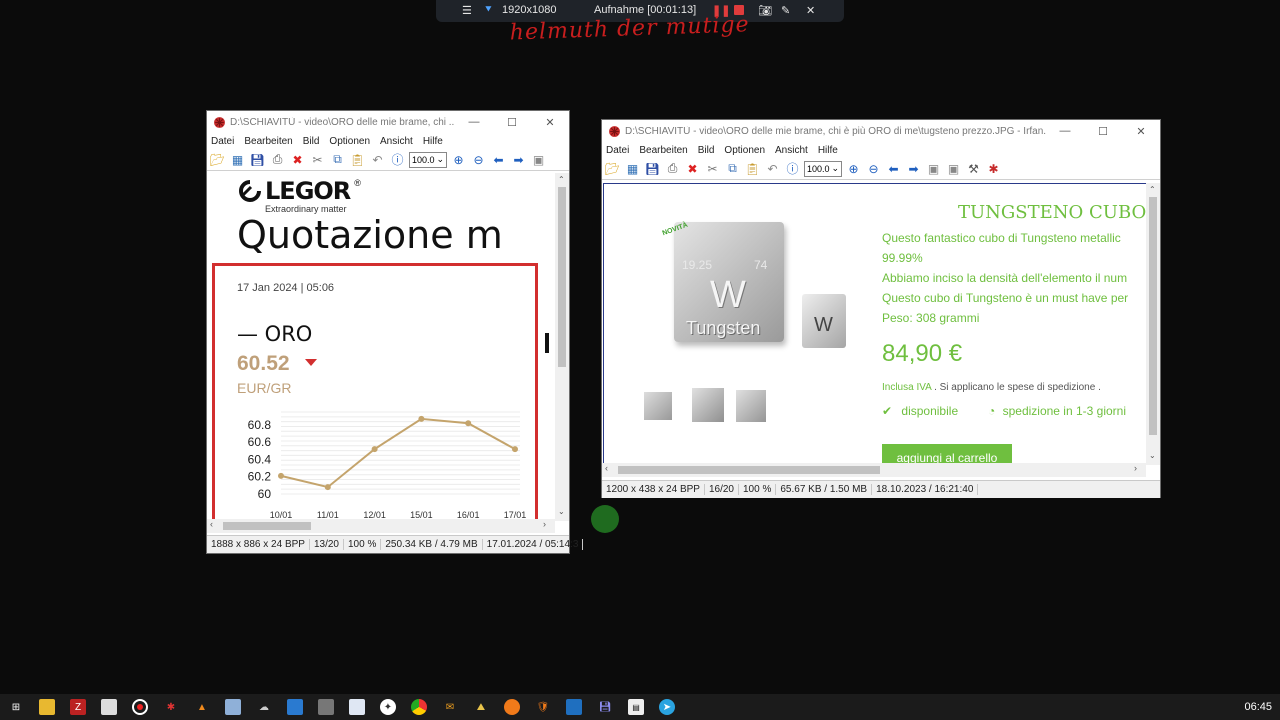 This screenshot has width=1280, height=720. I want to click on vlc-icon: ▲, so click(202, 707).